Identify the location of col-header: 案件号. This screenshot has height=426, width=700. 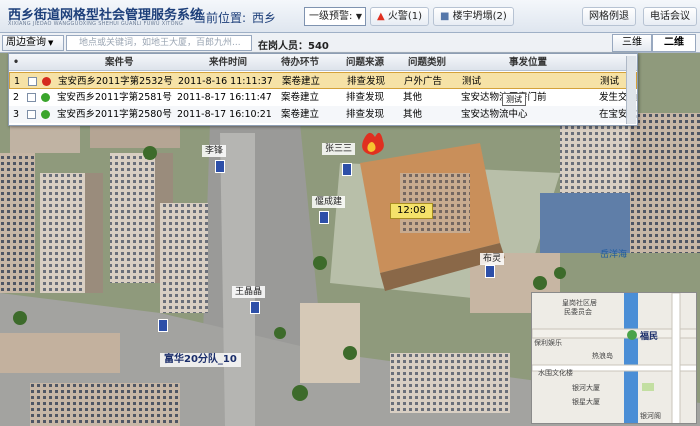
(119, 62).